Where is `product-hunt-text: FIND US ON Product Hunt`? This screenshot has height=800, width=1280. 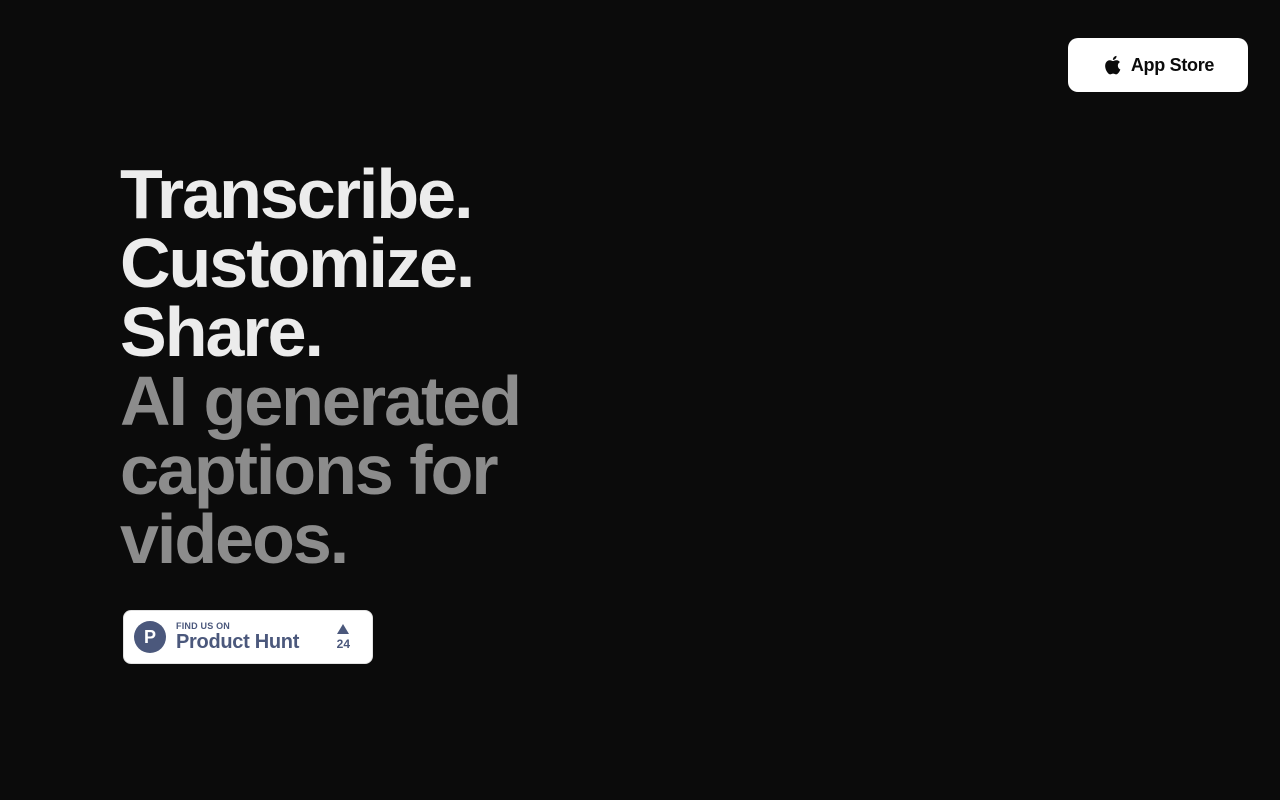
product-hunt-text: FIND US ON Product Hunt is located at coordinates (237, 637).